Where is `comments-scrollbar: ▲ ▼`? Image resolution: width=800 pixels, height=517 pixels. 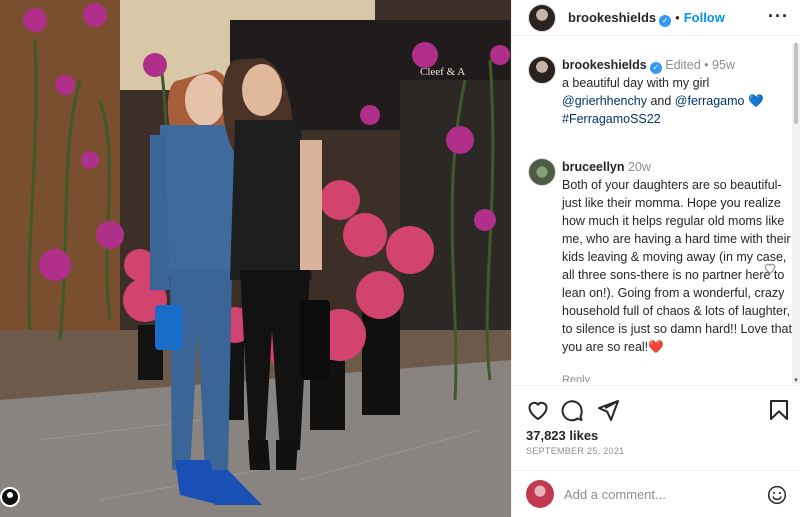
comments-scrollbar: ▲ ▼ is located at coordinates (796, 213).